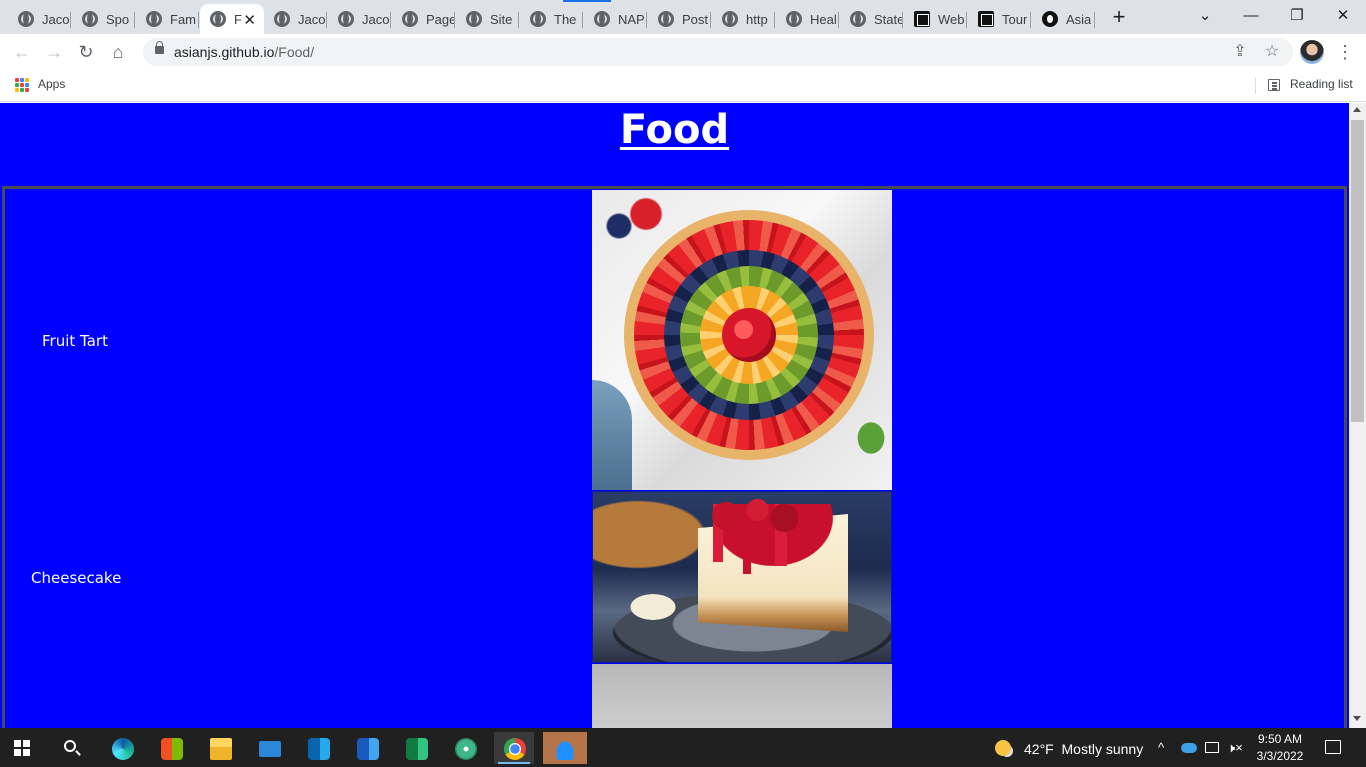 The image size is (1366, 767). What do you see at coordinates (1255, 86) in the screenshot?
I see `divider` at bounding box center [1255, 86].